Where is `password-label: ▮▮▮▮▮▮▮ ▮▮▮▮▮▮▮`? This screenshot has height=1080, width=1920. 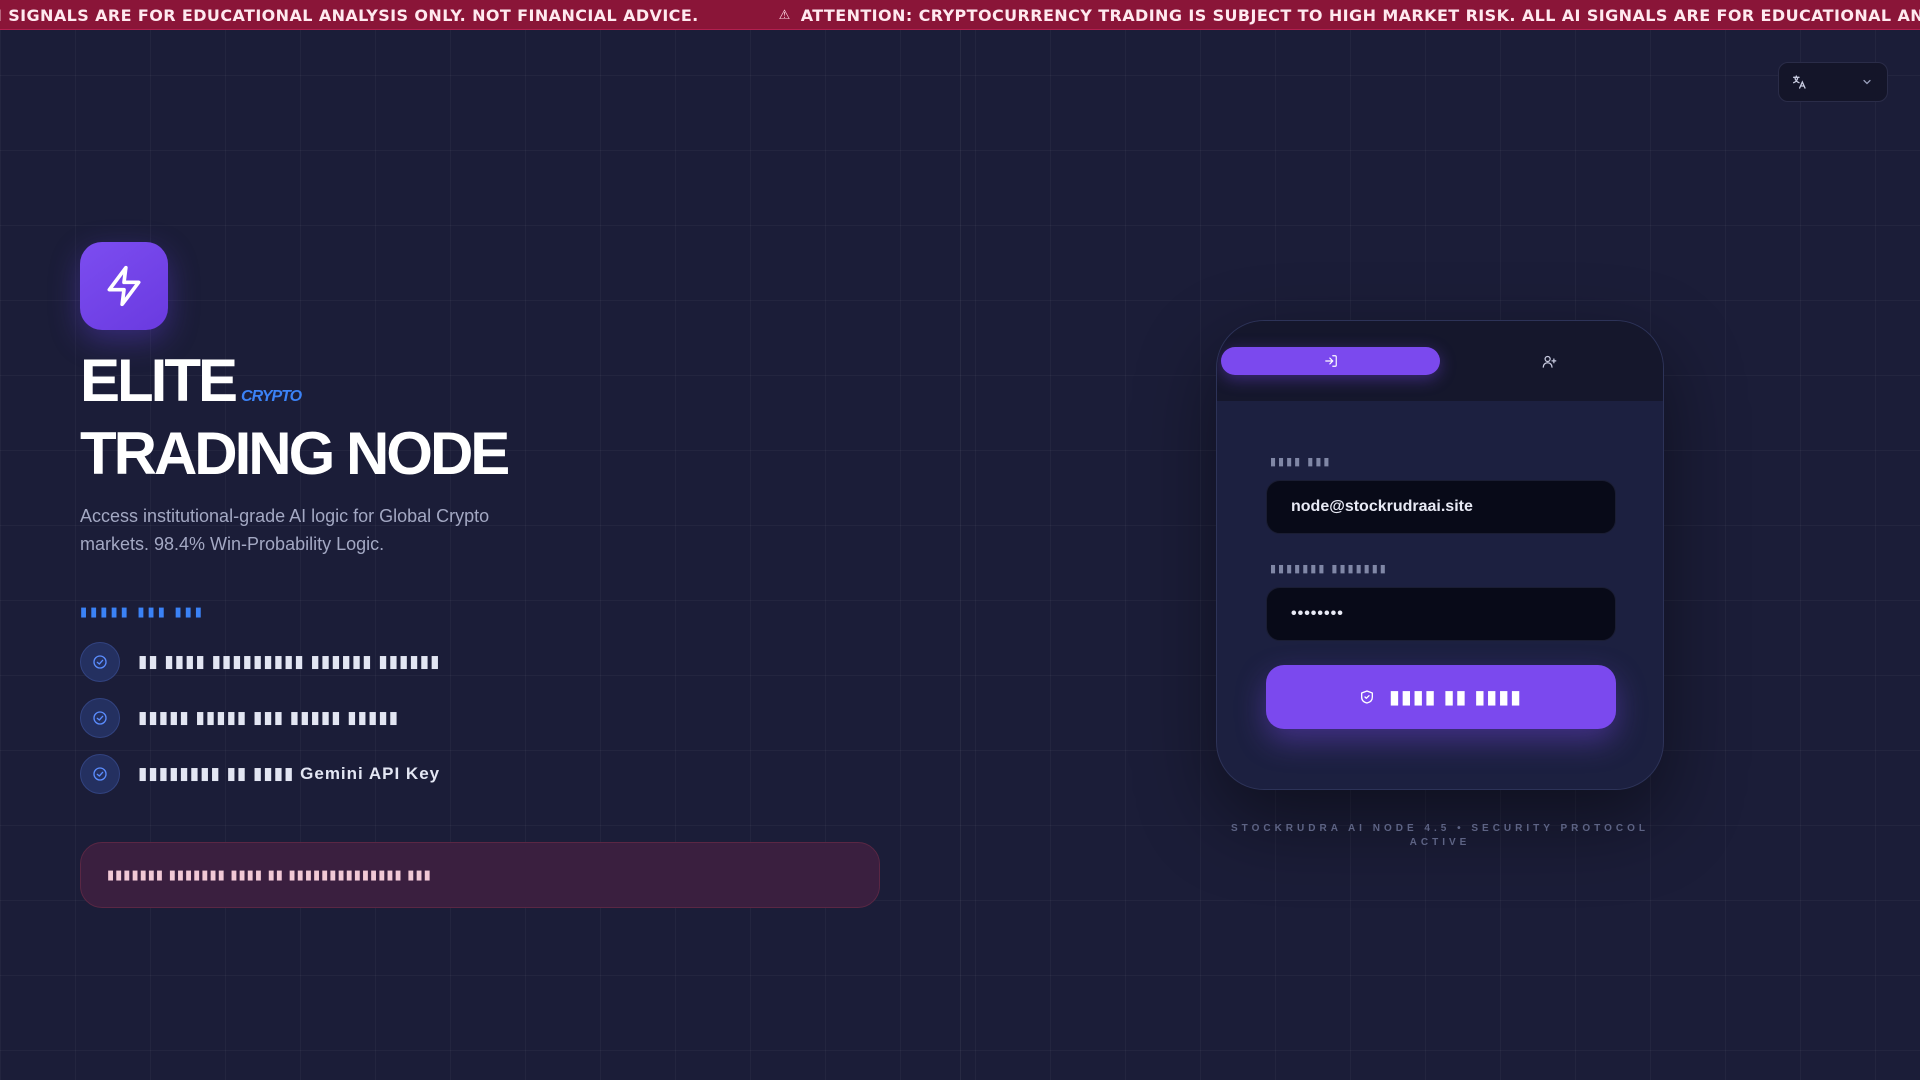 password-label: ▮▮▮▮▮▮▮ ▮▮▮▮▮▮▮ is located at coordinates (1329, 569).